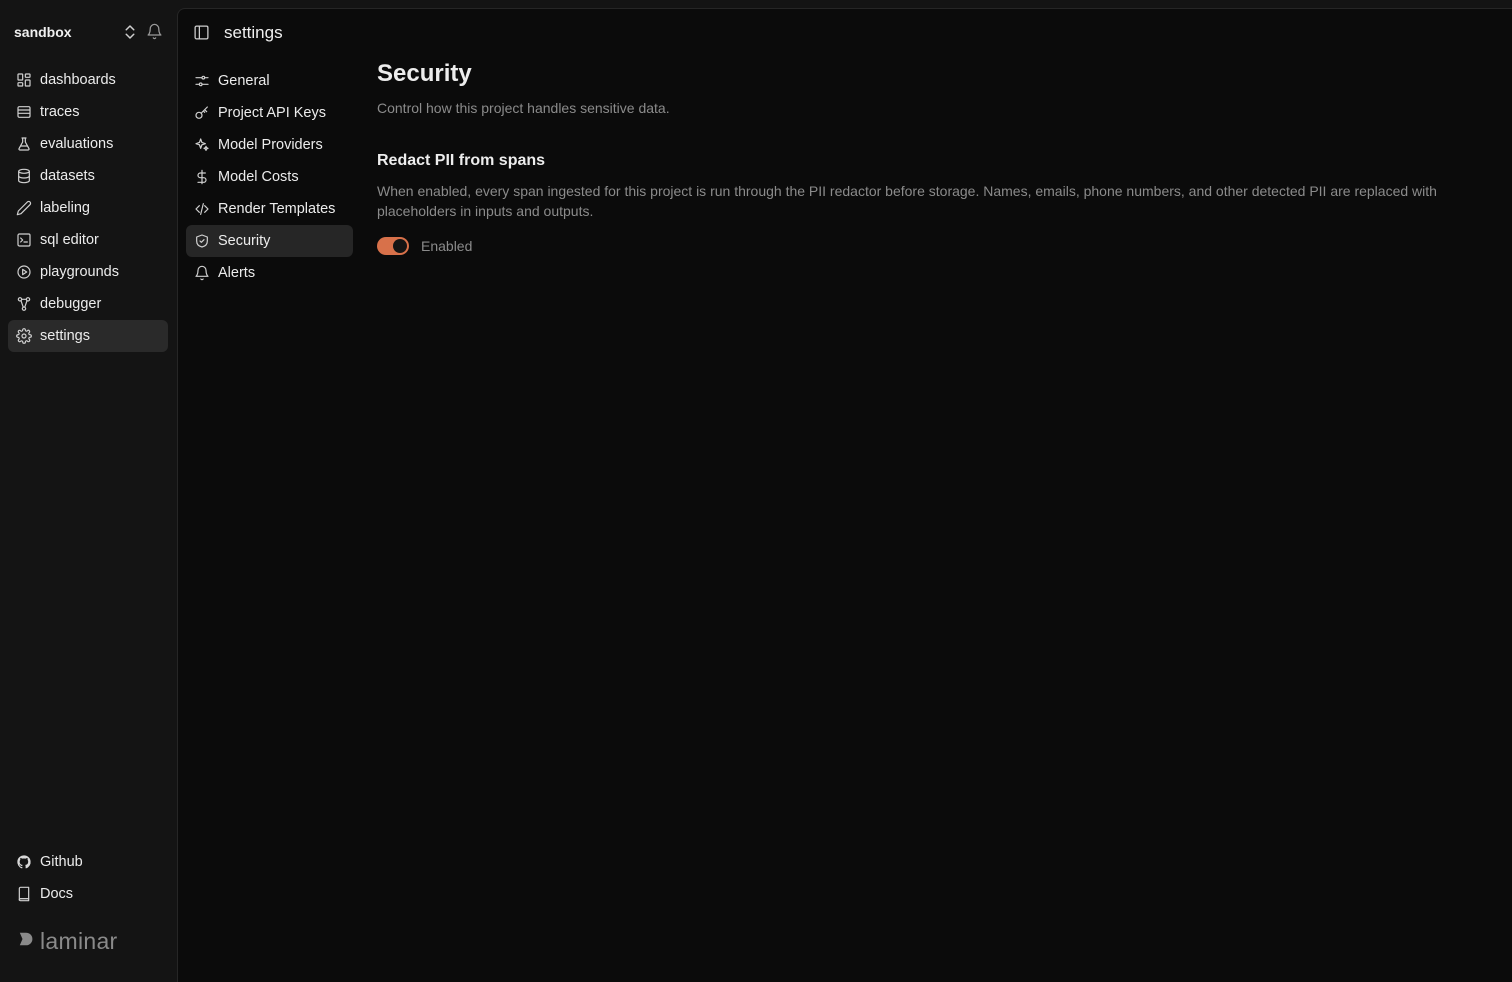 This screenshot has height=982, width=1512. I want to click on docs-link: Docs, so click(88, 894).